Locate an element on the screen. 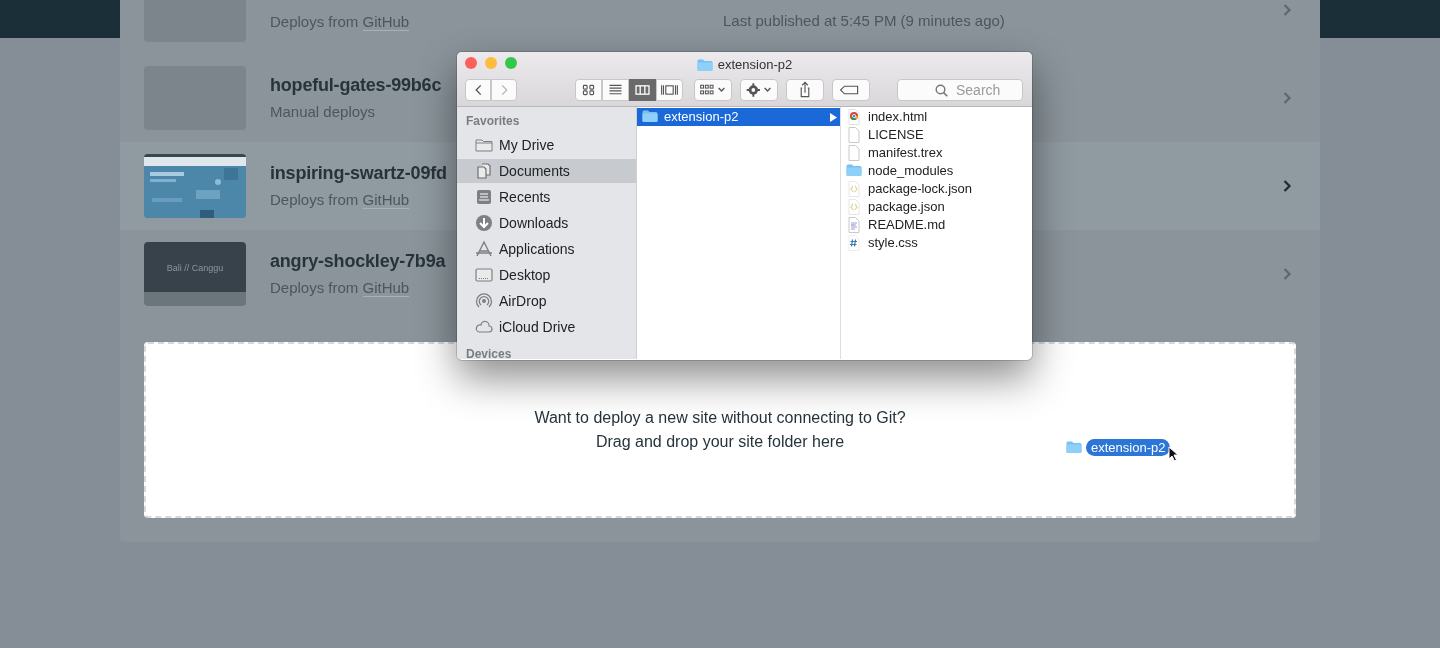  drop-instructions: Want to deploy a new site without connecting to Git? Drag and drop your site folder here is located at coordinates (720, 430).